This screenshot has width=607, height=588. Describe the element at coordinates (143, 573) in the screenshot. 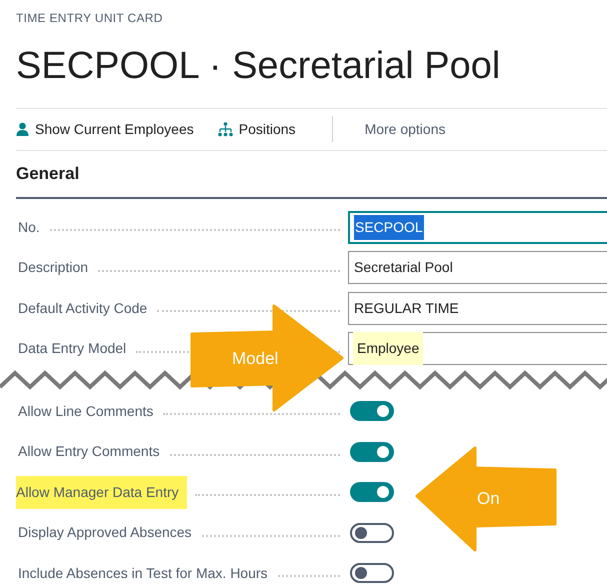

I see `field-label: Include Absences in Test for Max. Hours` at that location.